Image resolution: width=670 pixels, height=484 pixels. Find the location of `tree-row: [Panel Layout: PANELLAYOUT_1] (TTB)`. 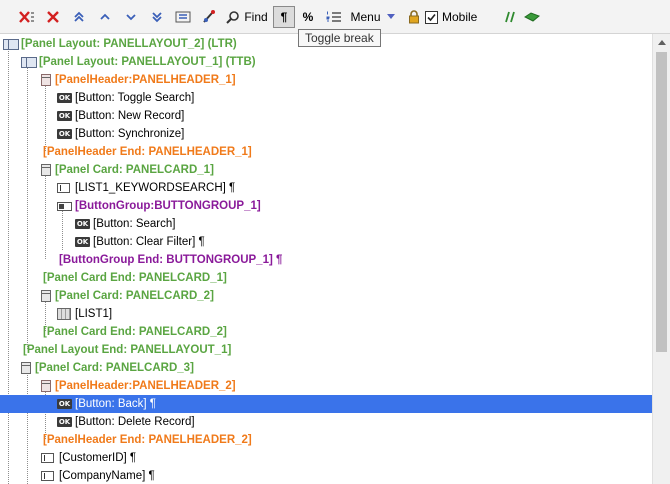

tree-row: [Panel Layout: PANELLAYOUT_1] (TTB) is located at coordinates (326, 62).